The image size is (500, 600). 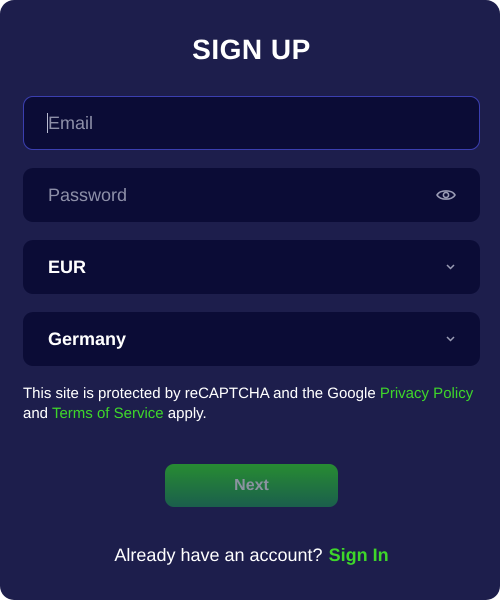 I want to click on select-field: Germany, so click(x=251, y=339).